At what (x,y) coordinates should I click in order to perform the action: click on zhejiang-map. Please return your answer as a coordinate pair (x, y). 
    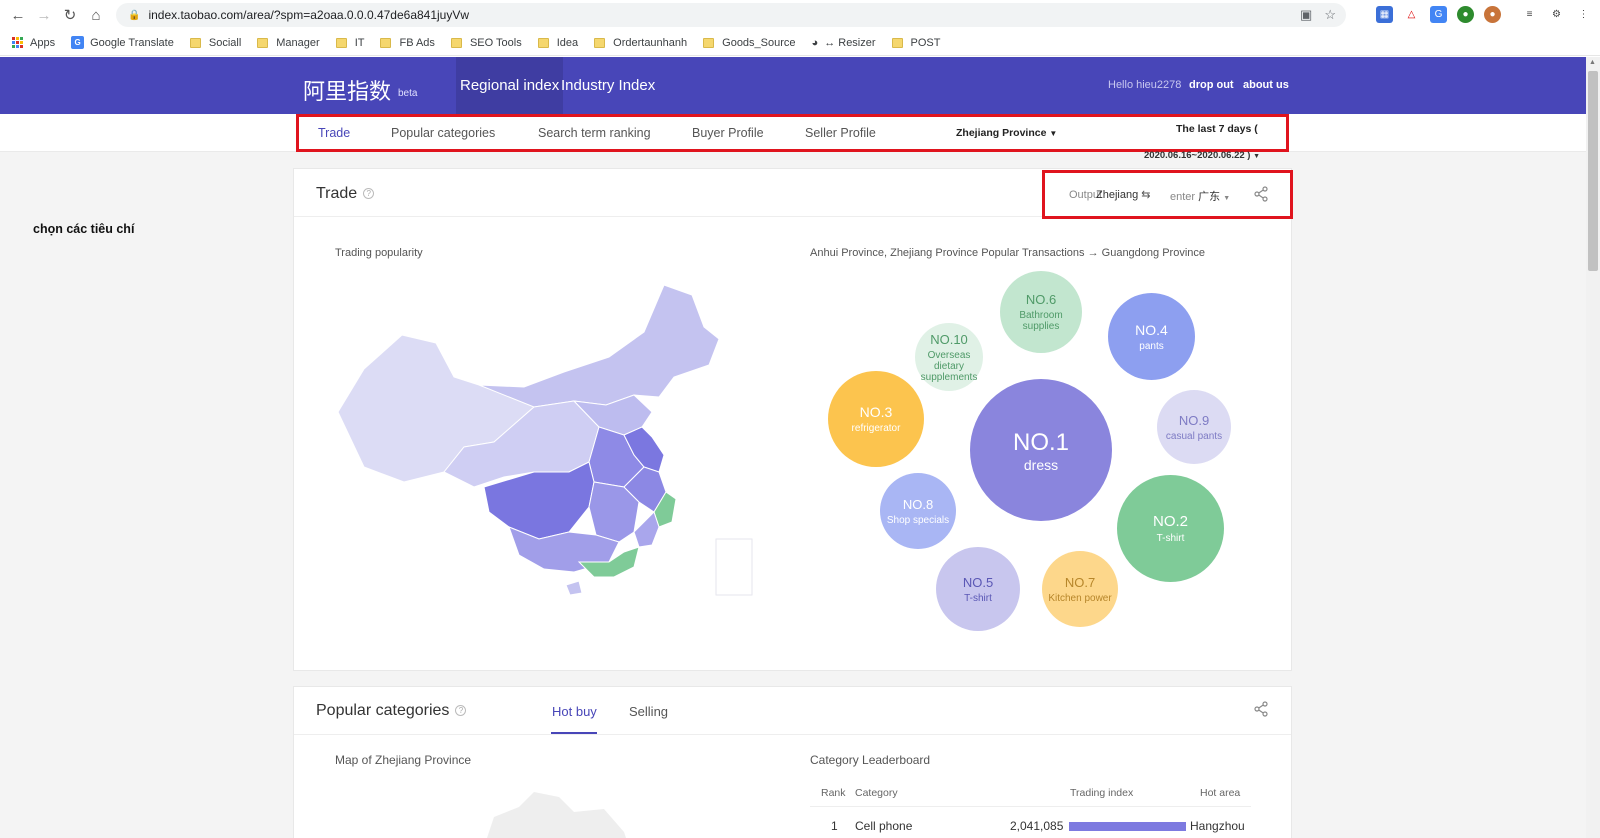
    Looking at the image, I should click on (554, 812).